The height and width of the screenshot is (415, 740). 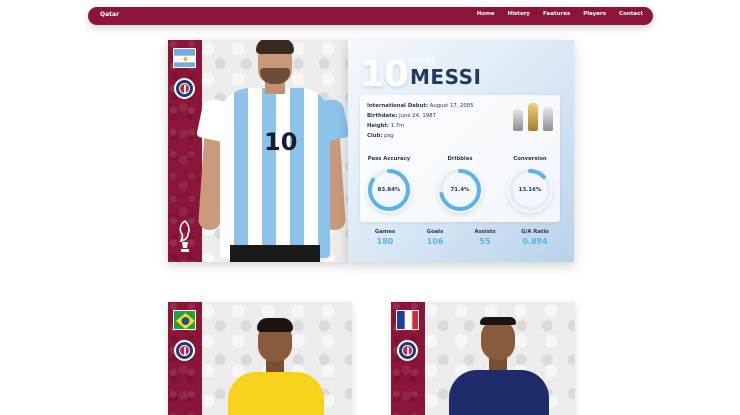 I want to click on birthdate-line: Birthdate: June 24, 1987, so click(x=401, y=116).